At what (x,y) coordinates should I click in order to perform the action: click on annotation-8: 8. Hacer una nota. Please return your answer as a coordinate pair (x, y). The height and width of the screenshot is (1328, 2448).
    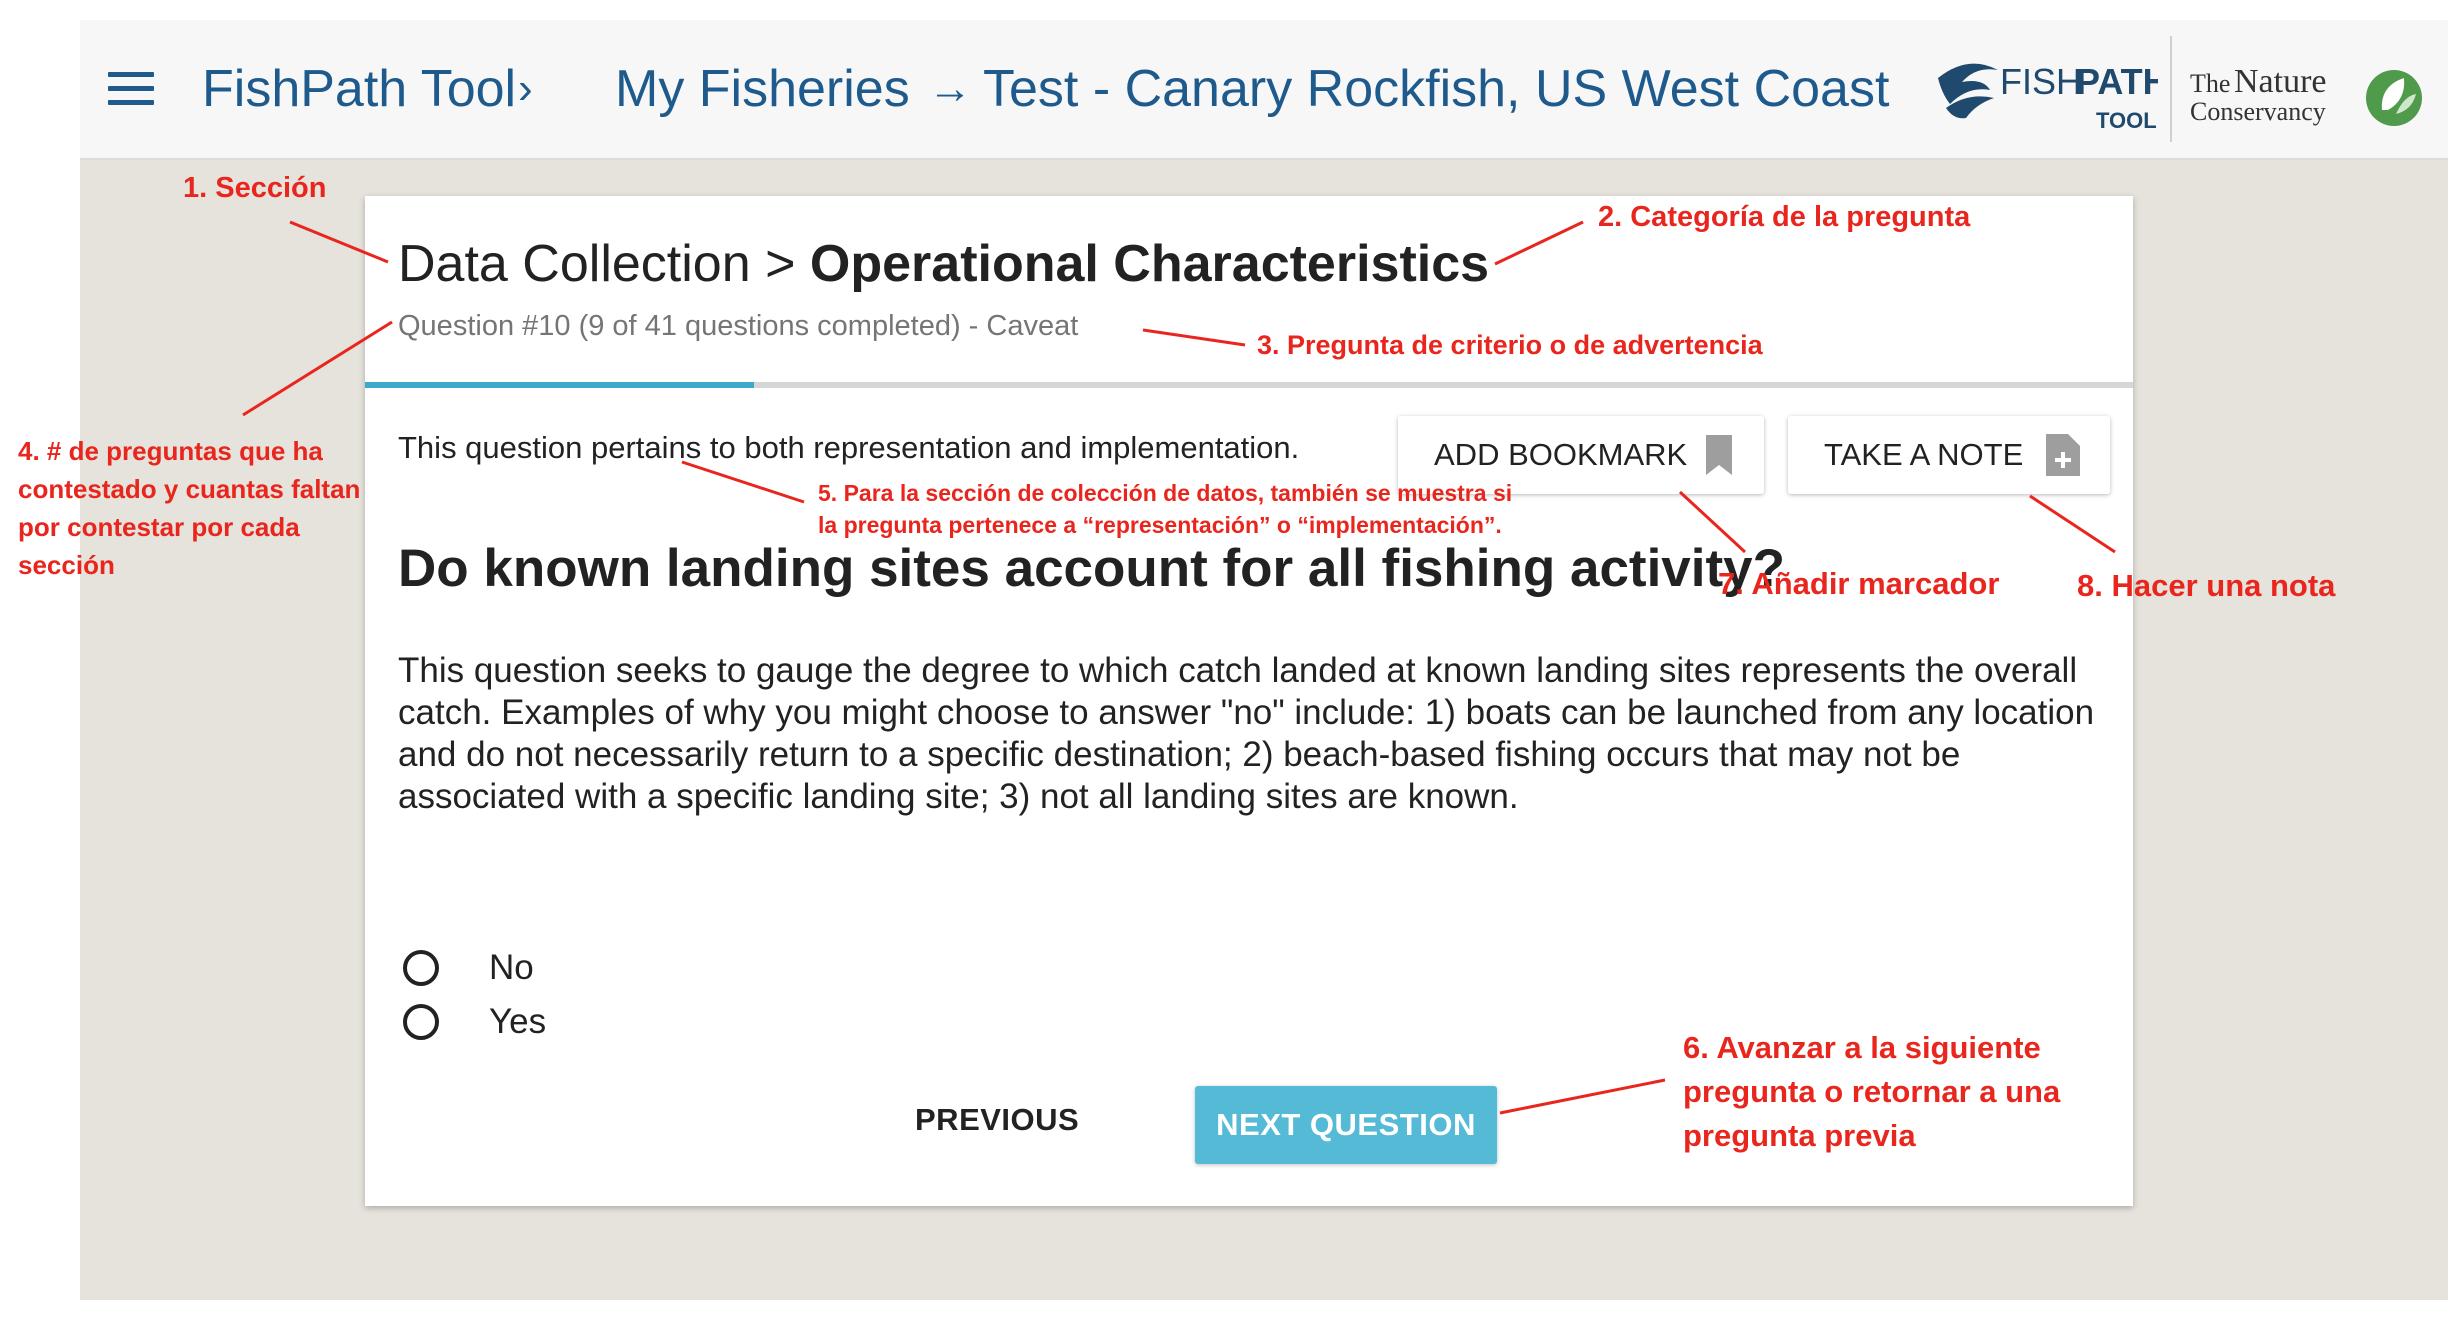
    Looking at the image, I should click on (2206, 585).